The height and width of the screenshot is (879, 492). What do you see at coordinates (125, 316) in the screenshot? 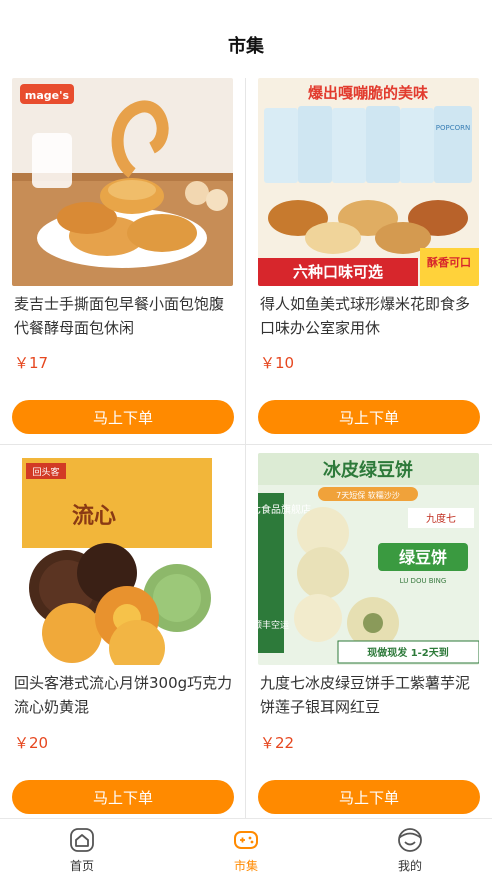
I see `product-title: 麦吉士手撕面包早餐小面包饱腹代餐酵母面包休闲` at bounding box center [125, 316].